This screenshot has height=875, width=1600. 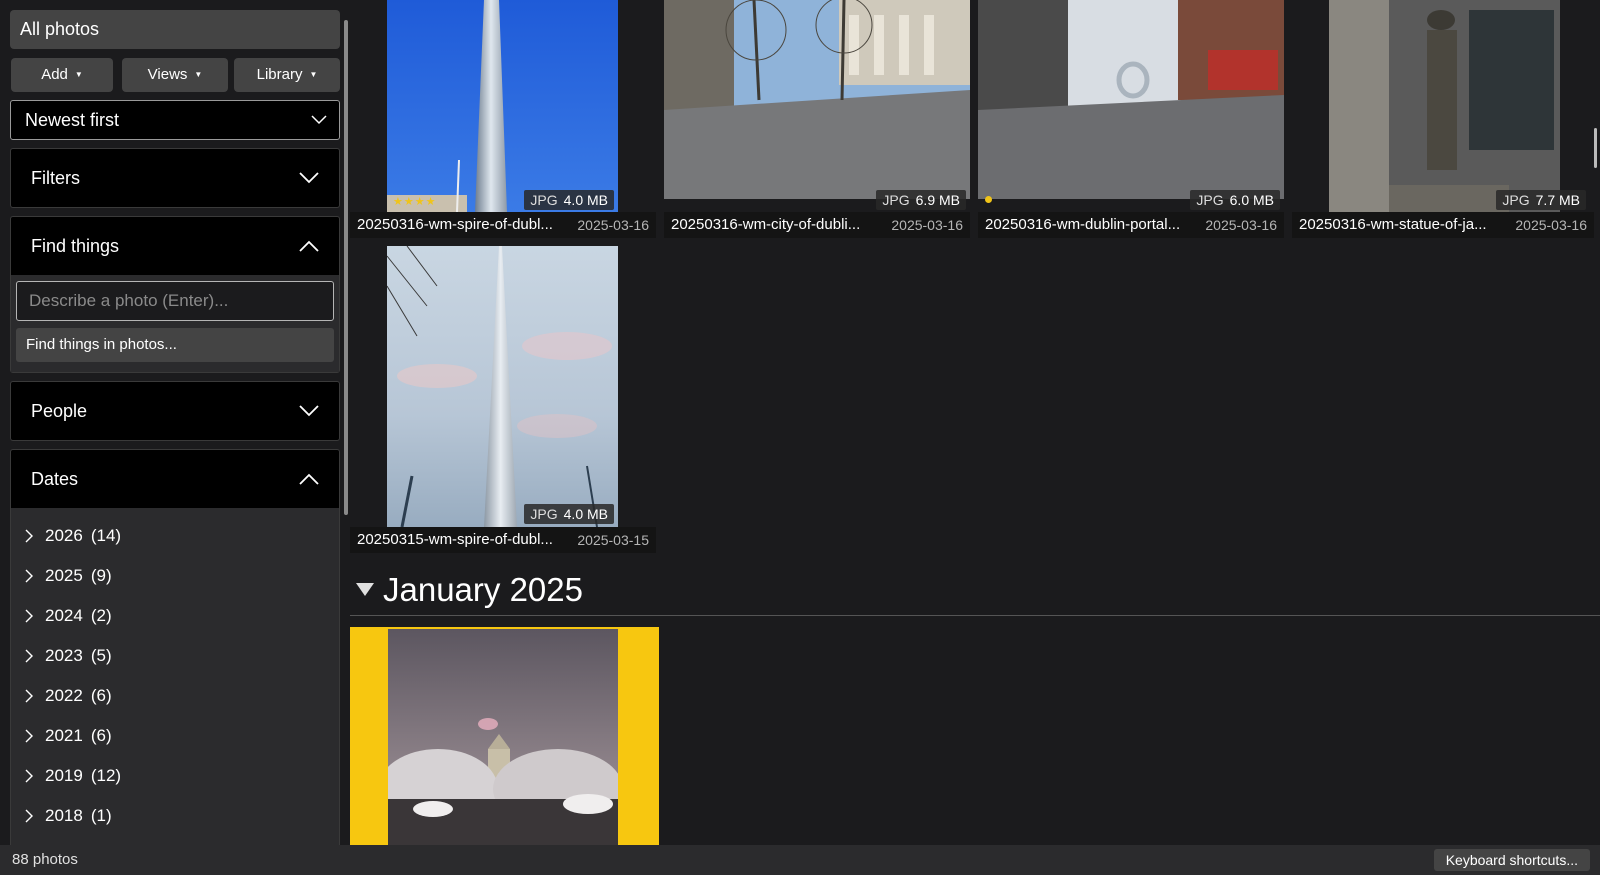 I want to click on date-year-item: 2018 (1), so click(x=175, y=816).